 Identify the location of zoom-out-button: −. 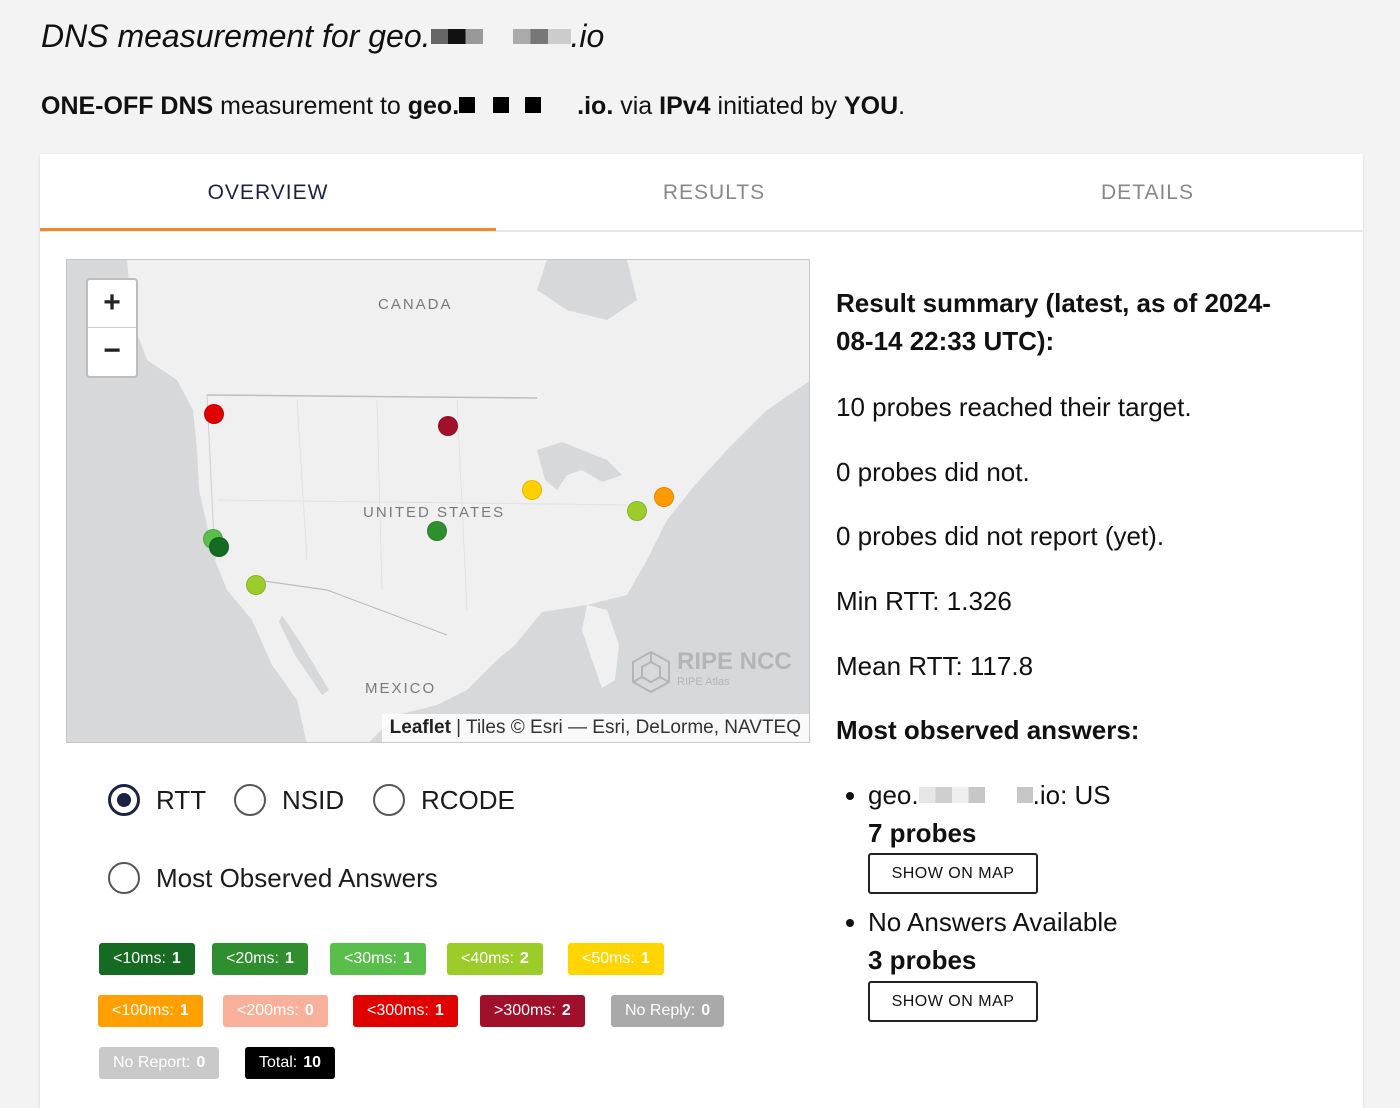
(112, 352).